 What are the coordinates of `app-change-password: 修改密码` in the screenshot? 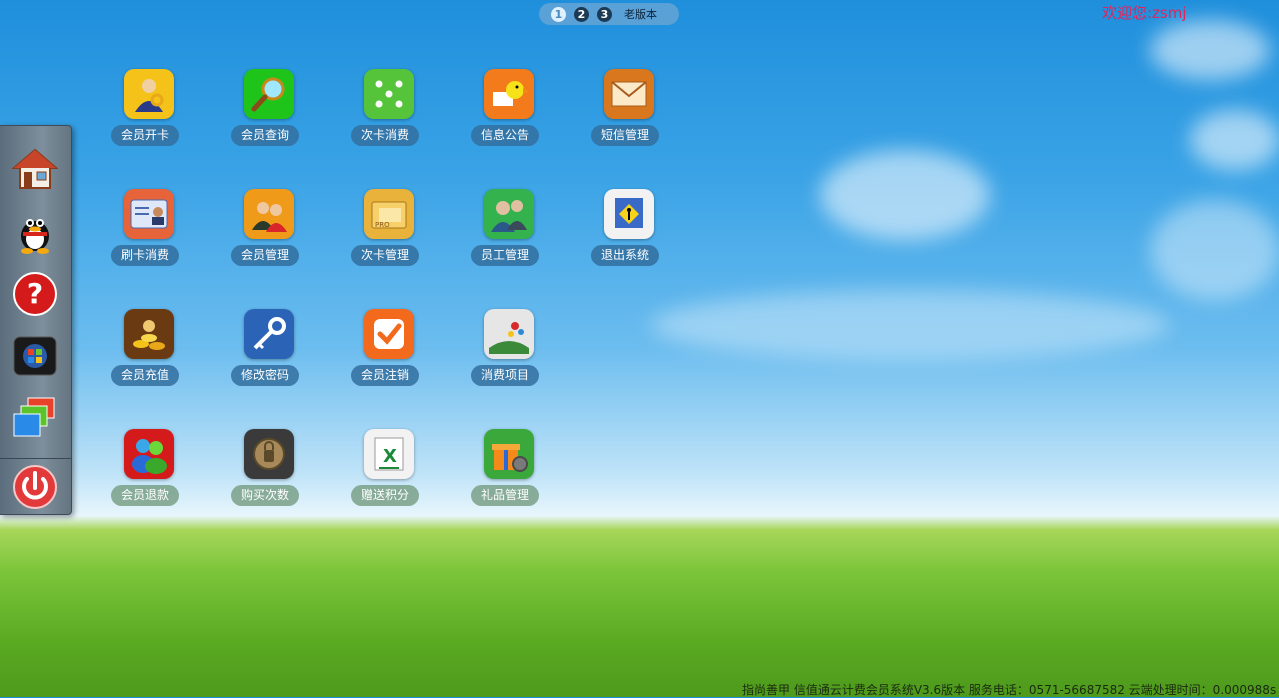 It's located at (269, 354).